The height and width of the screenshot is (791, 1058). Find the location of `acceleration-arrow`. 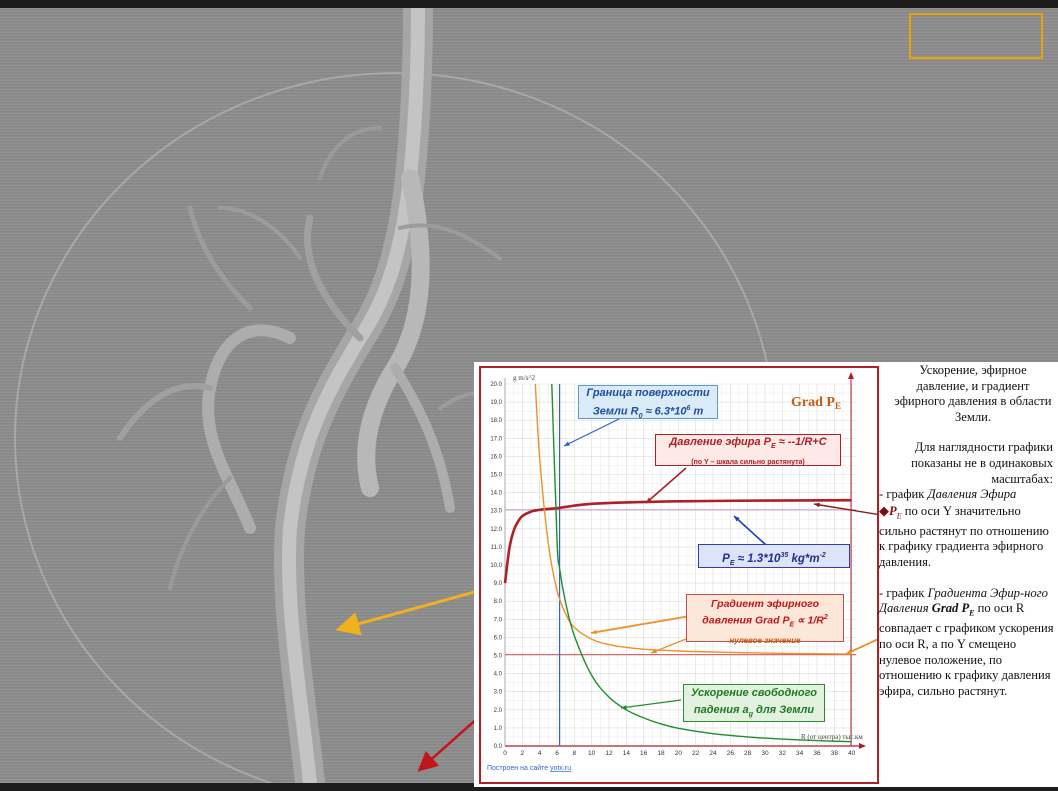

acceleration-arrow is located at coordinates (651, 704).